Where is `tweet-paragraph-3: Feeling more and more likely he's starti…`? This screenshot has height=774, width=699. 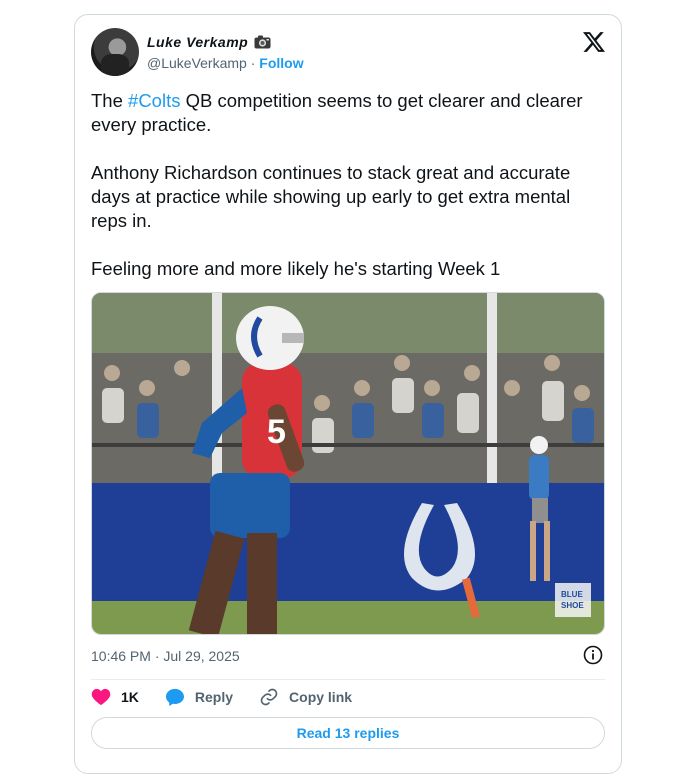 tweet-paragraph-3: Feeling more and more likely he's starti… is located at coordinates (296, 268).